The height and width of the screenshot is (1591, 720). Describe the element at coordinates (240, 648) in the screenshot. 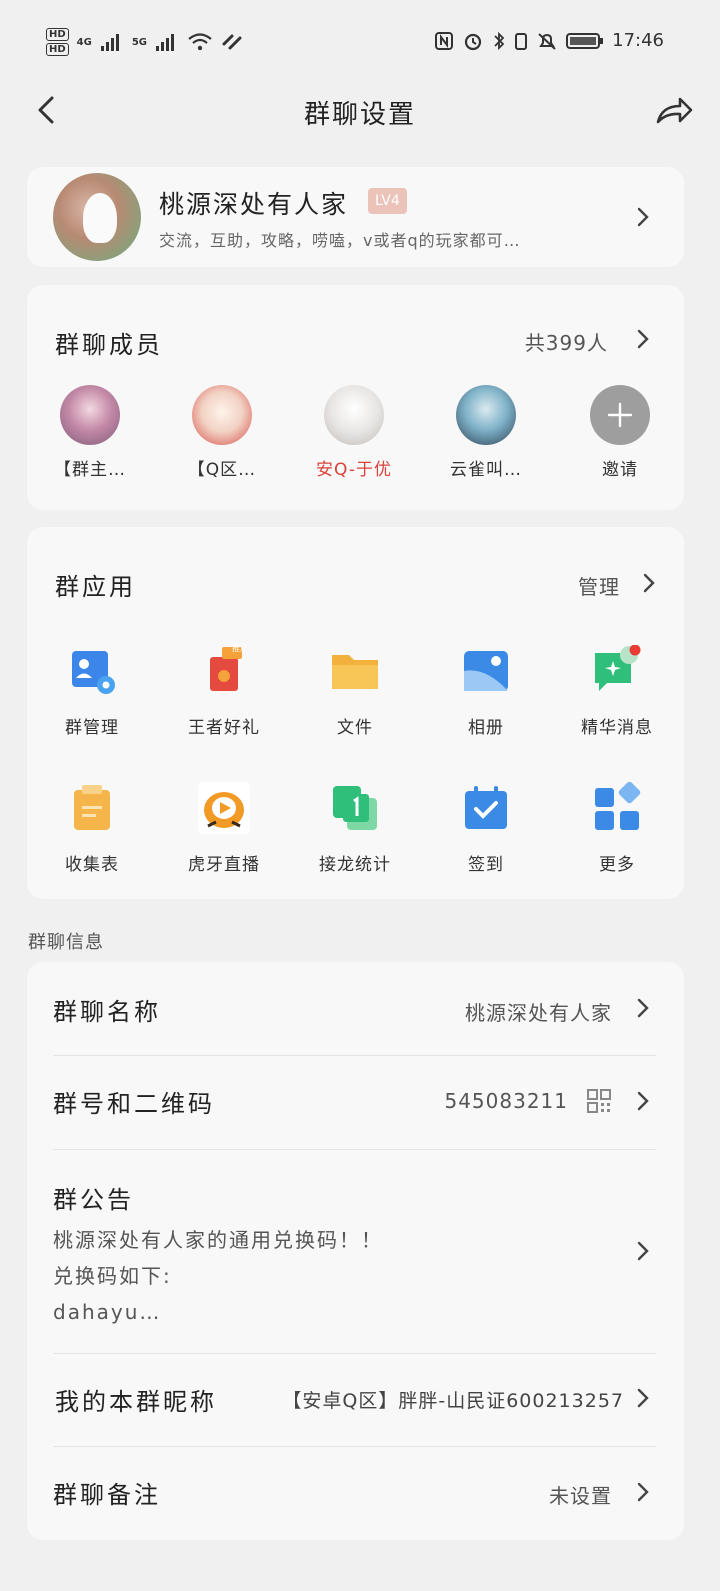

I see `gift-badge: 推广` at that location.